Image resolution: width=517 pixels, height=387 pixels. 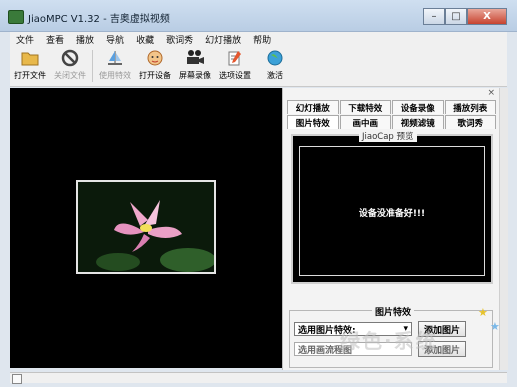 I want to click on open-file-button: 打开文件, so click(x=30, y=66).